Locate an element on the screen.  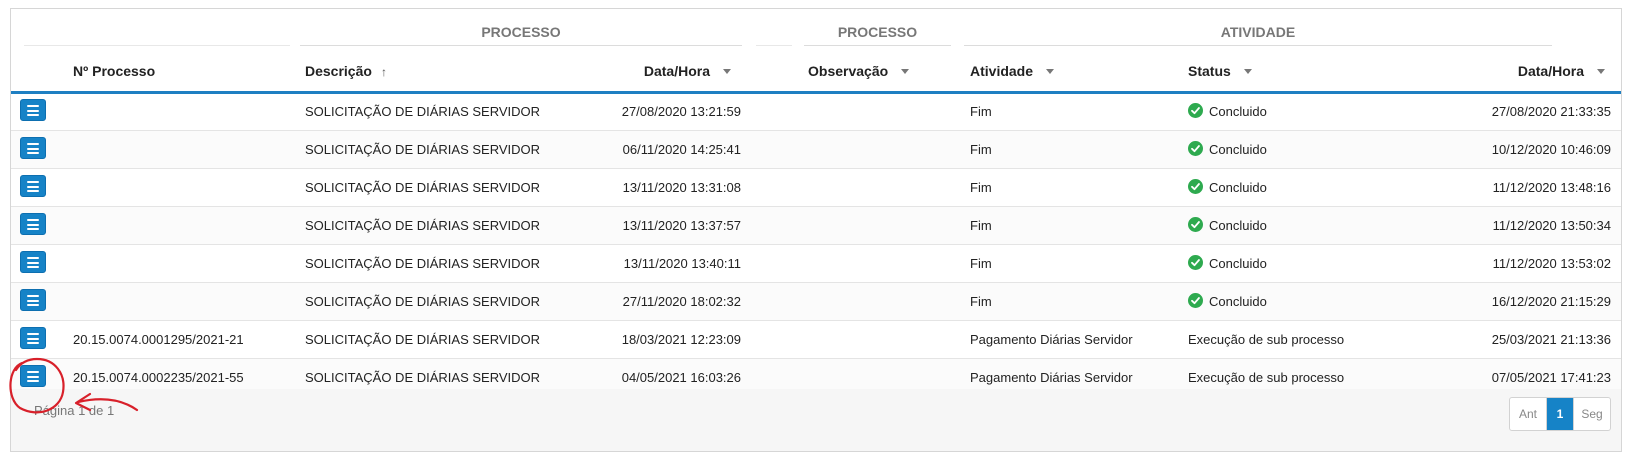
column-header-observacao: Observação is located at coordinates (859, 71).